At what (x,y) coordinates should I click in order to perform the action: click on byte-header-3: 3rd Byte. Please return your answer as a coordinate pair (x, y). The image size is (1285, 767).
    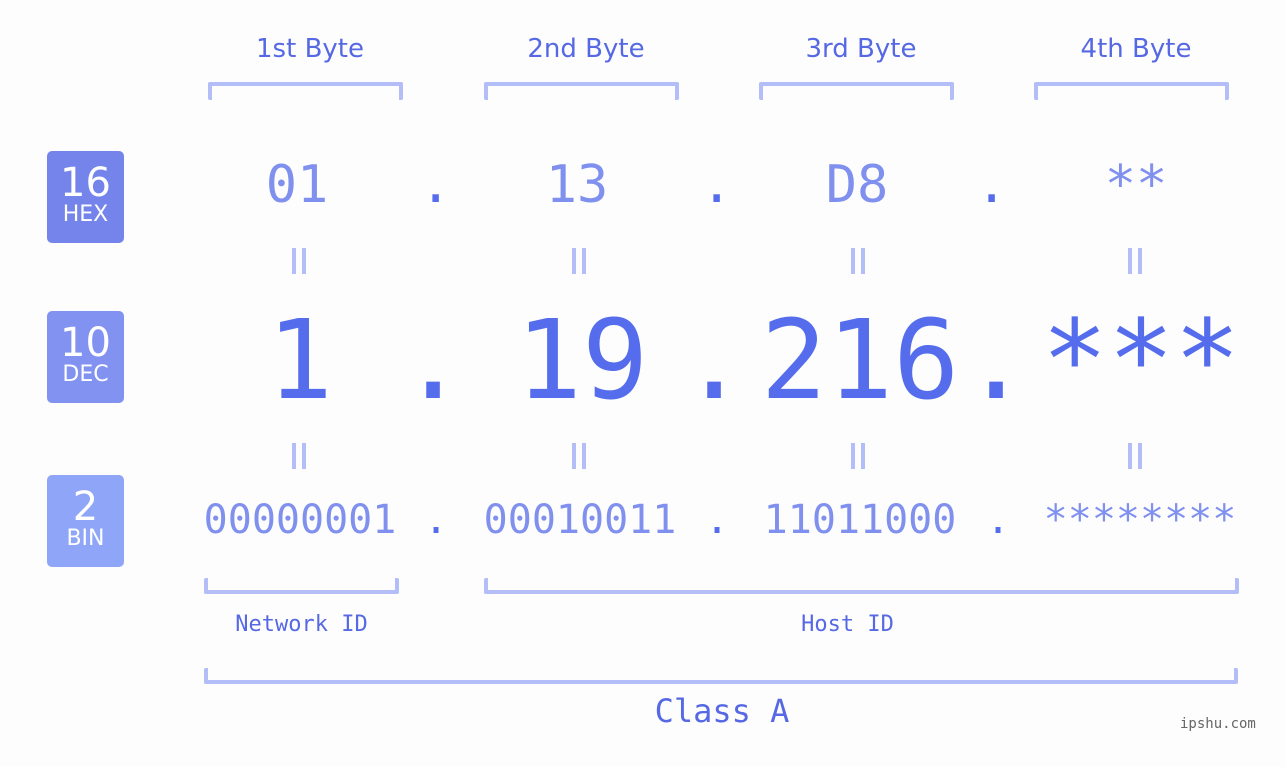
    Looking at the image, I should click on (861, 49).